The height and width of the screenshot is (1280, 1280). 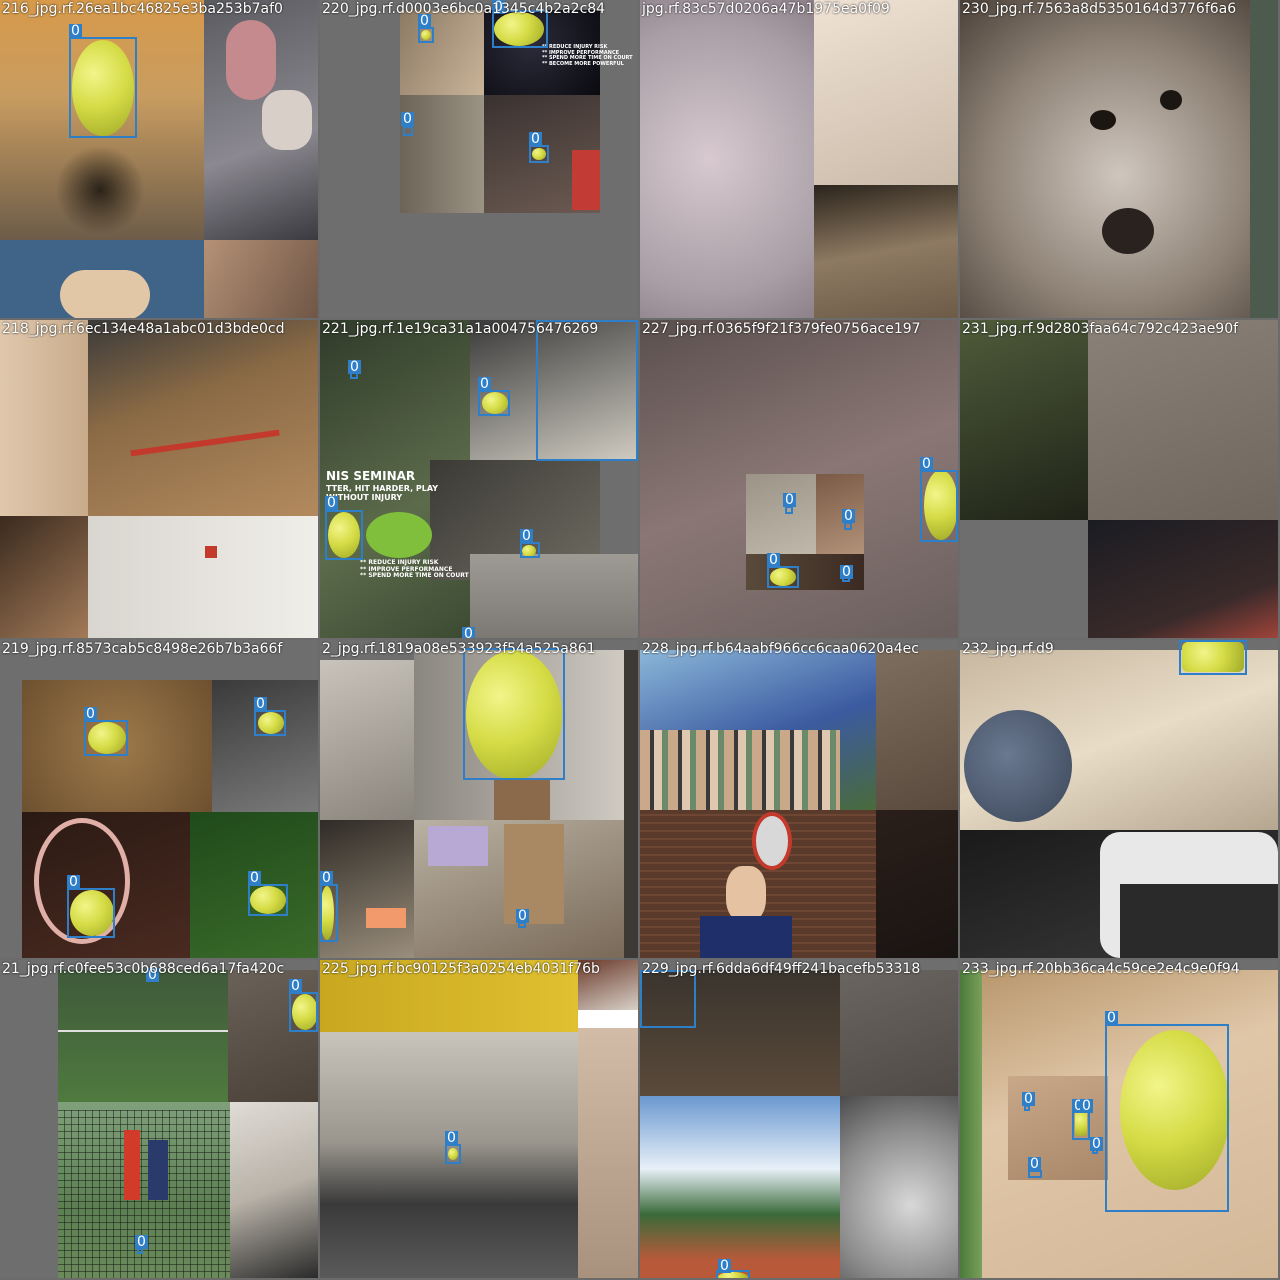 I want to click on image-filename: 225_jpg.rf.bc90125f3a0254eb4031f76b, so click(x=461, y=969).